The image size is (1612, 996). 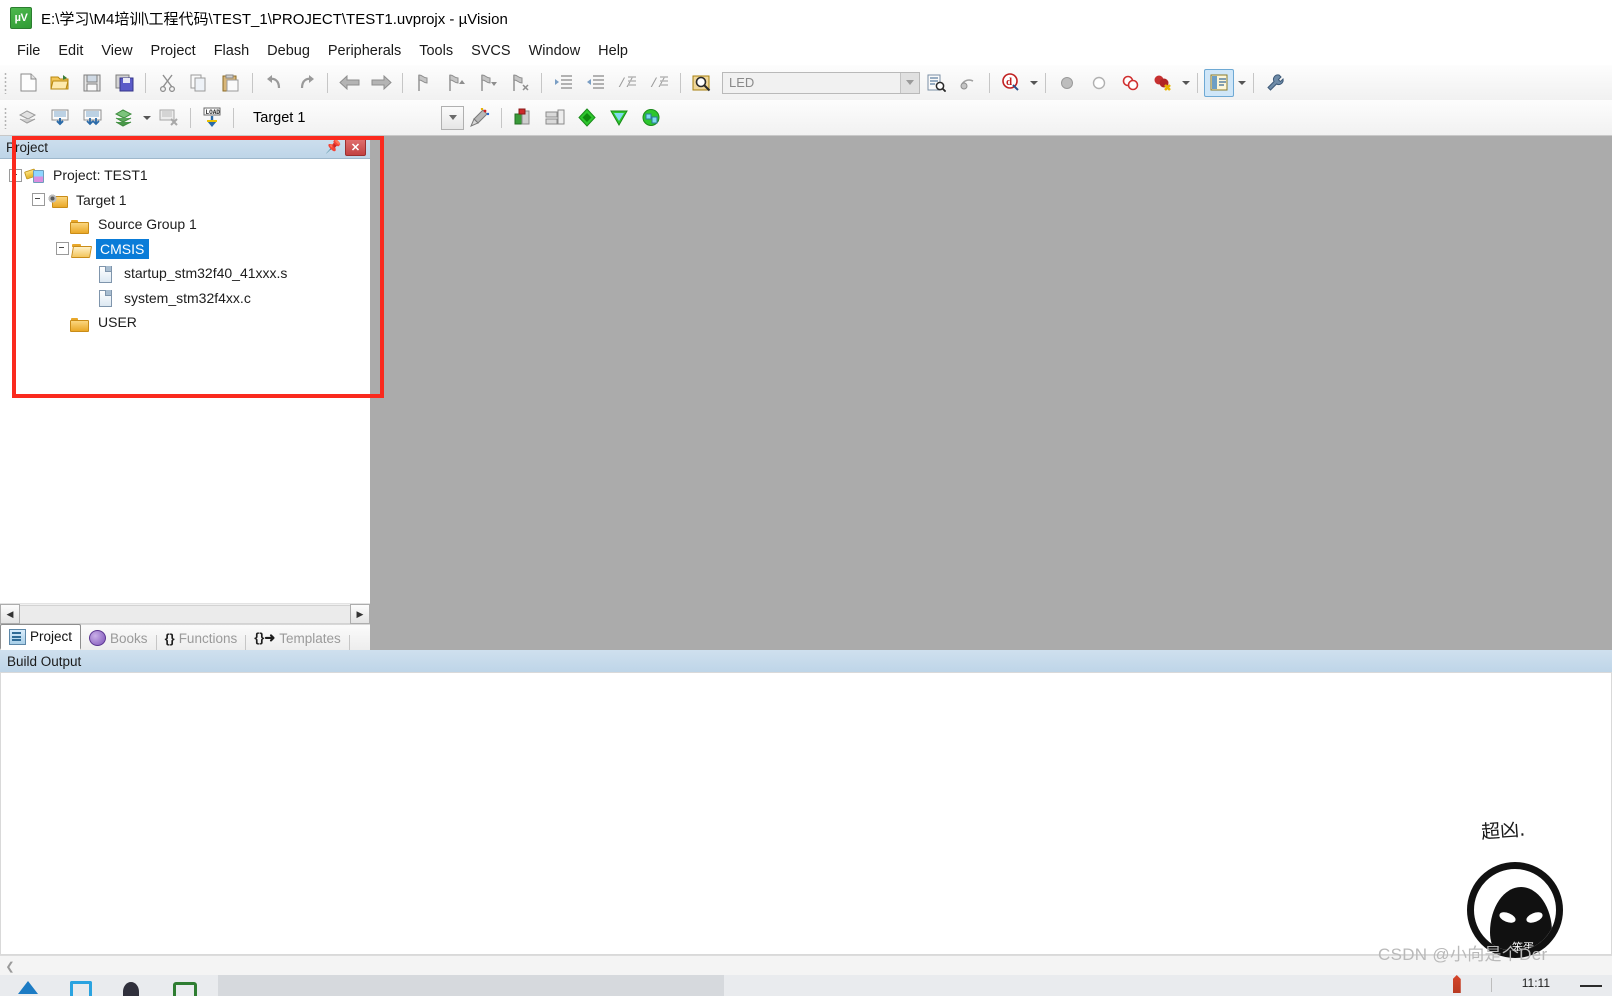 I want to click on tree-item-system-file: system_stm32f4xx.c, so click(x=185, y=298).